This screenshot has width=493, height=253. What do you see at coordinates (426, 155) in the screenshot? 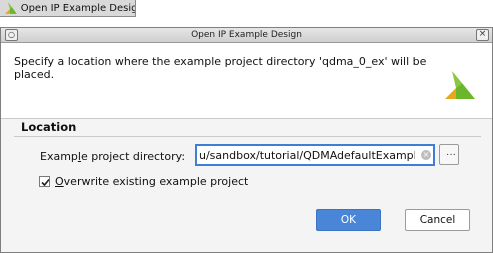
I see `clear-input-icon: ×` at bounding box center [426, 155].